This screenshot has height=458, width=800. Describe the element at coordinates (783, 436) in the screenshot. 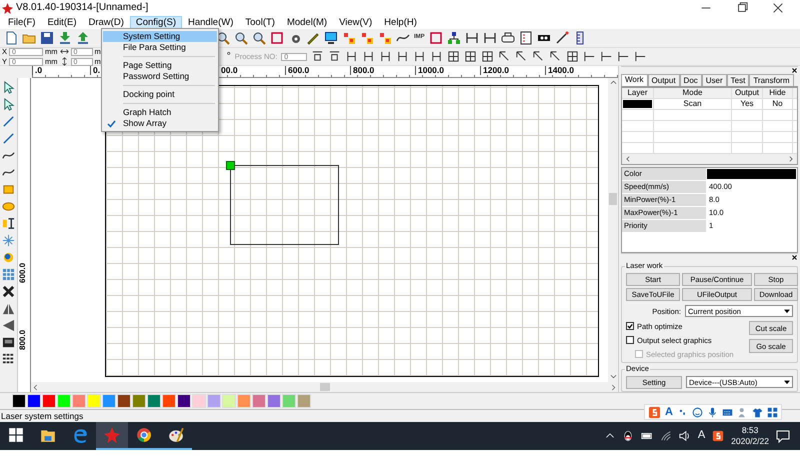

I see `notification-icon` at that location.